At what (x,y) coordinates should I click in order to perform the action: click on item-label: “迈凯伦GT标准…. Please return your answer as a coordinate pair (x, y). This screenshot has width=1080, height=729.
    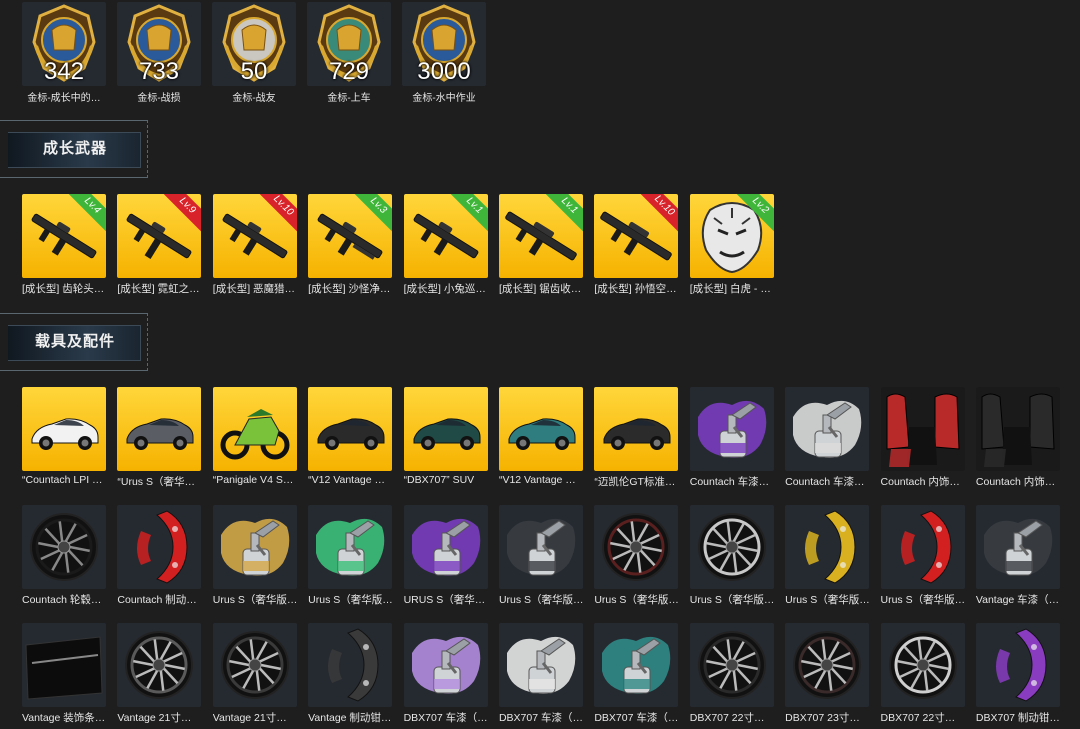
    Looking at the image, I should click on (635, 482).